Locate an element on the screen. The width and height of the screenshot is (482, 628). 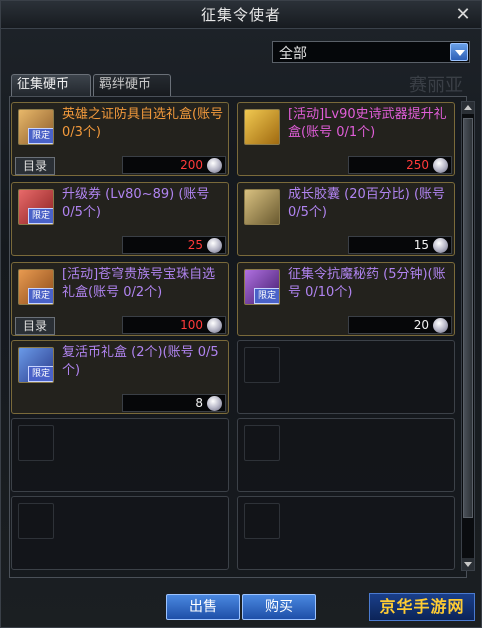
revive-coin-box-icon: 限定 is located at coordinates (36, 365).